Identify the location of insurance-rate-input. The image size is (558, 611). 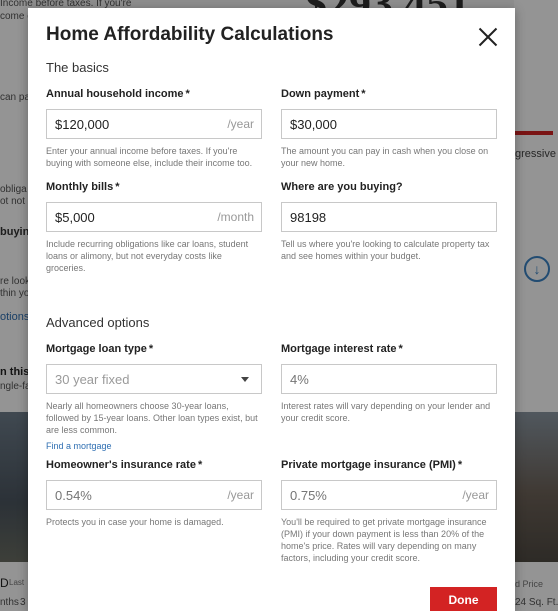
(154, 495).